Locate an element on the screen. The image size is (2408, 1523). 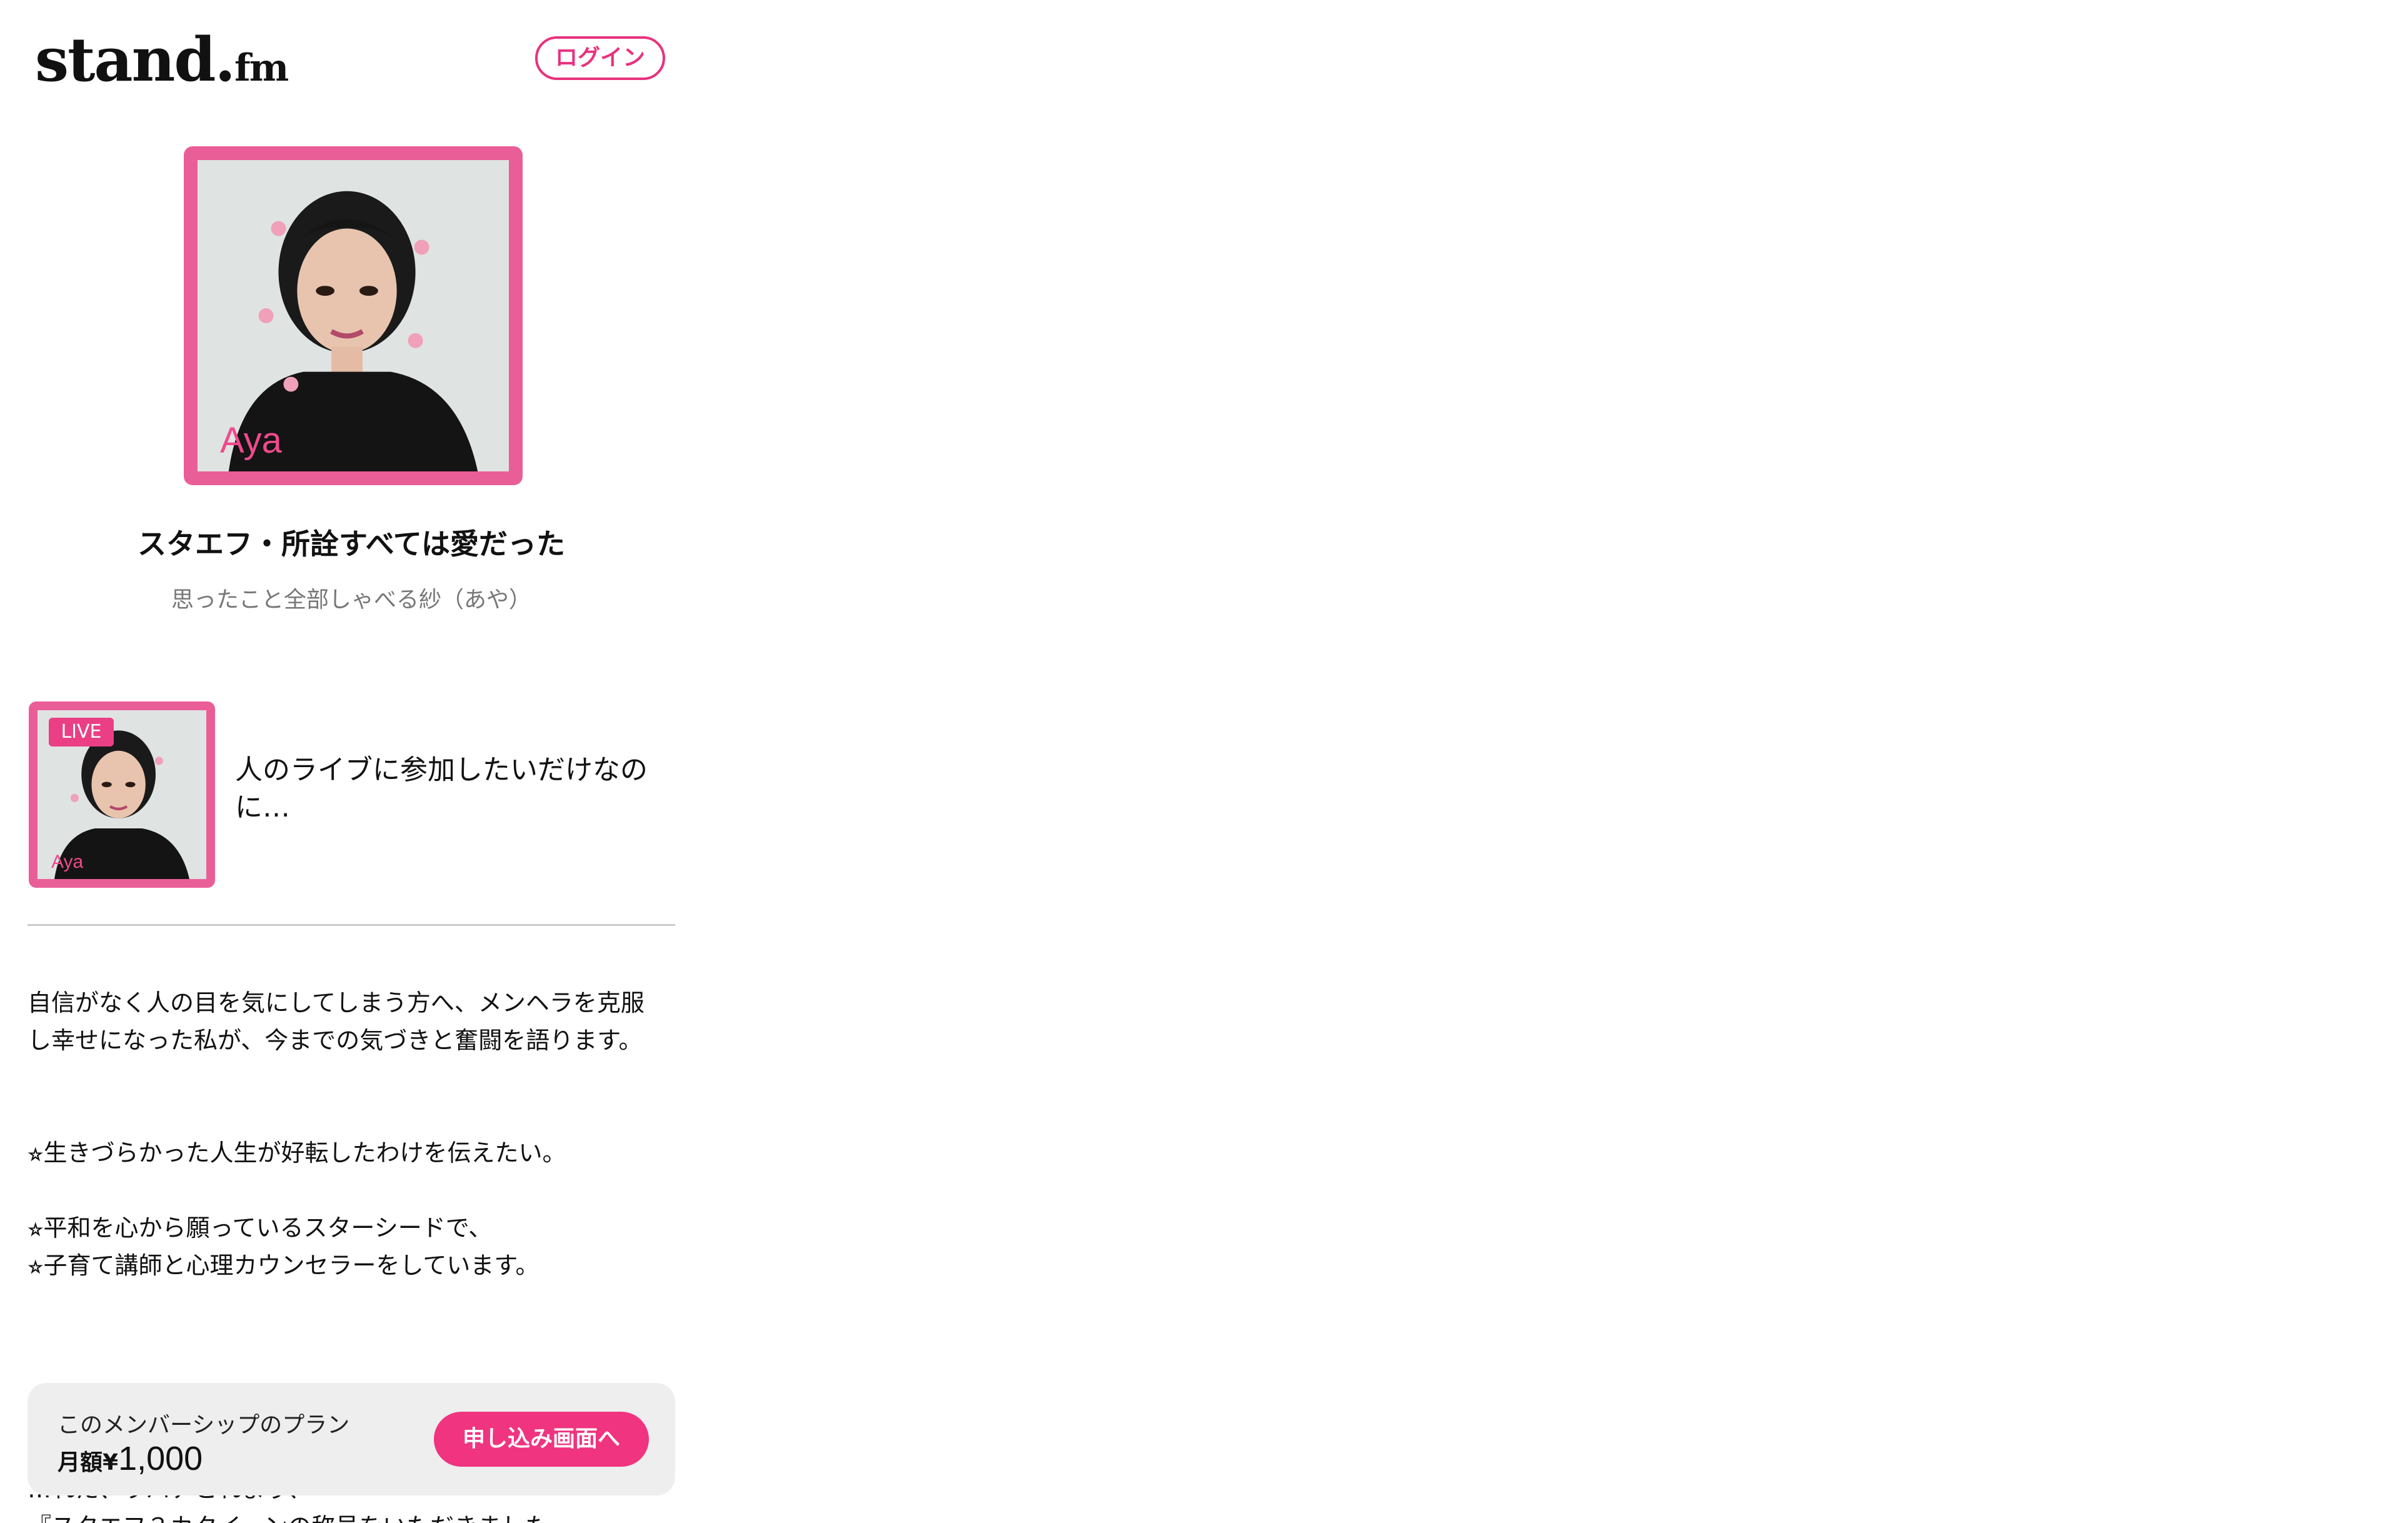
logo-suffix: fm is located at coordinates (261, 68).